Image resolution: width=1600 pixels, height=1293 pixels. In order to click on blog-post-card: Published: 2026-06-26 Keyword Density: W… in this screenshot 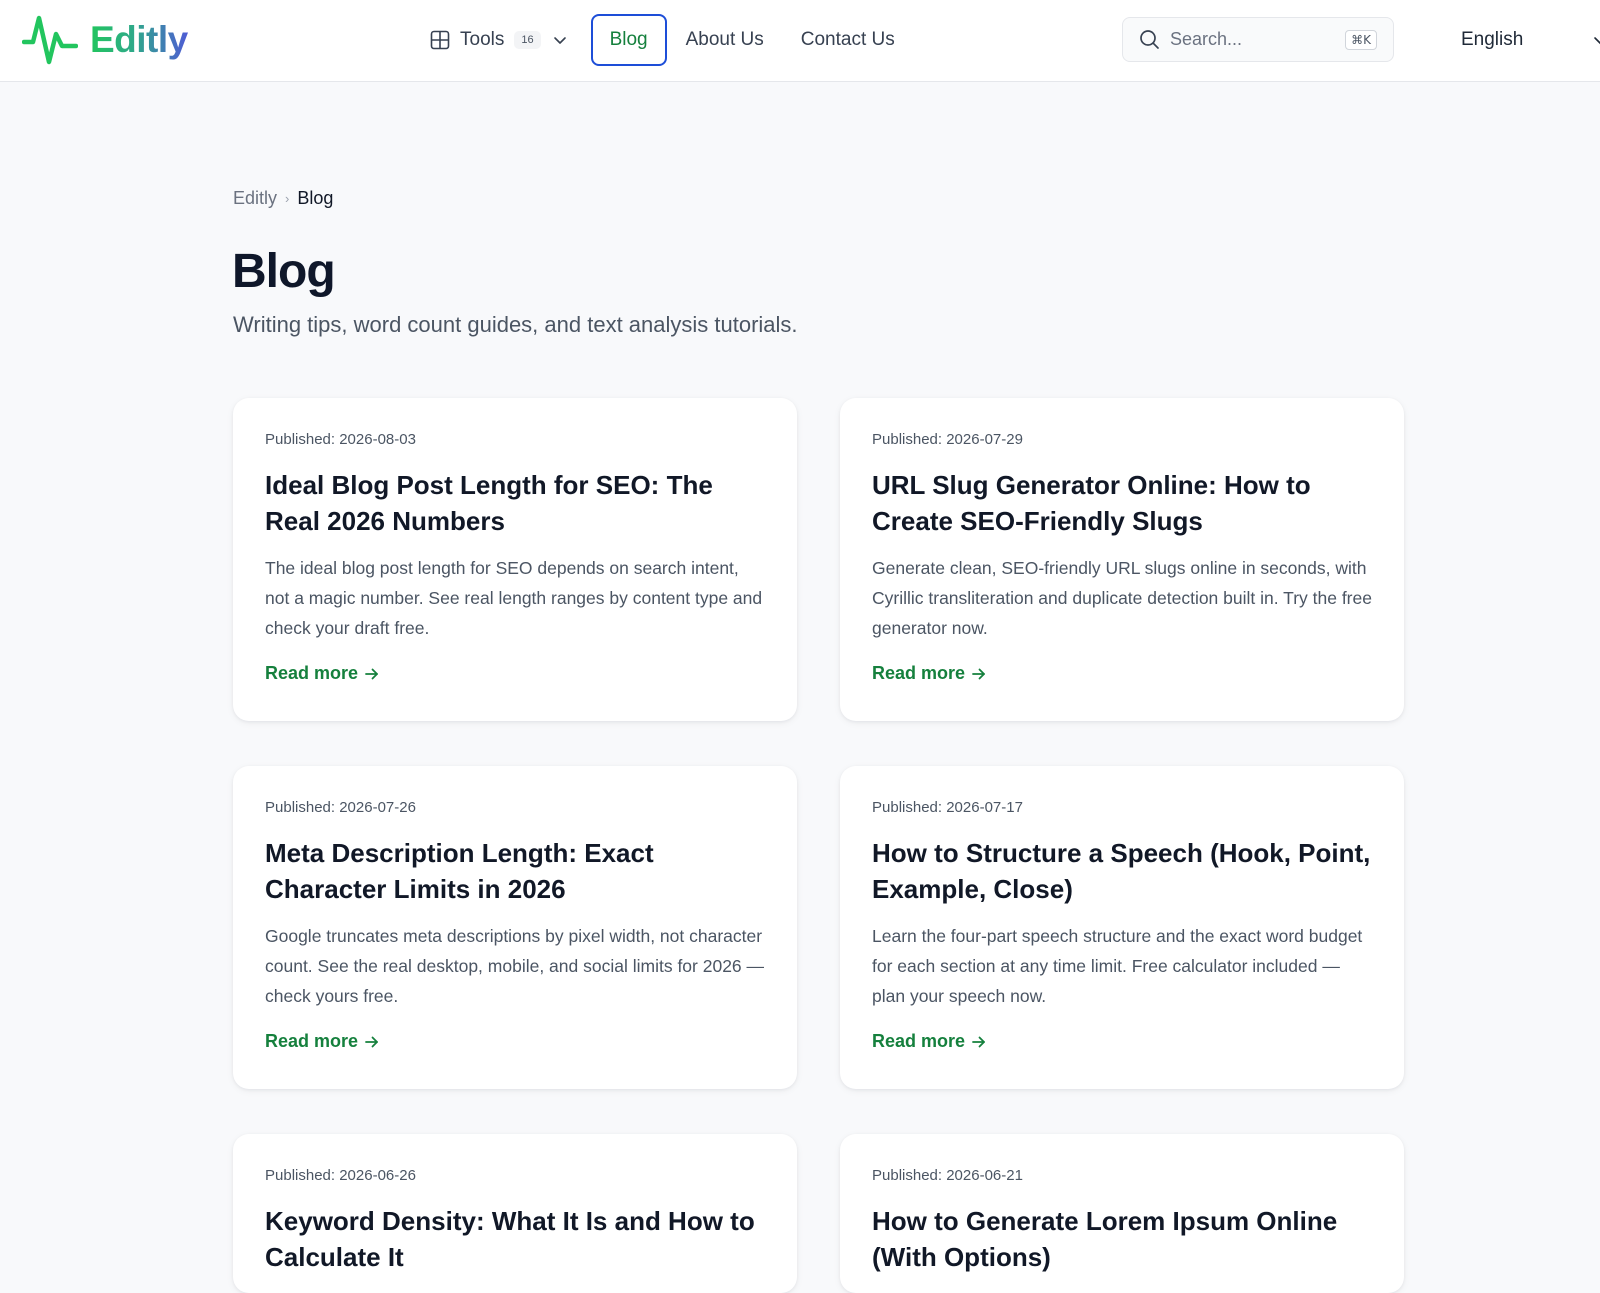, I will do `click(515, 1213)`.